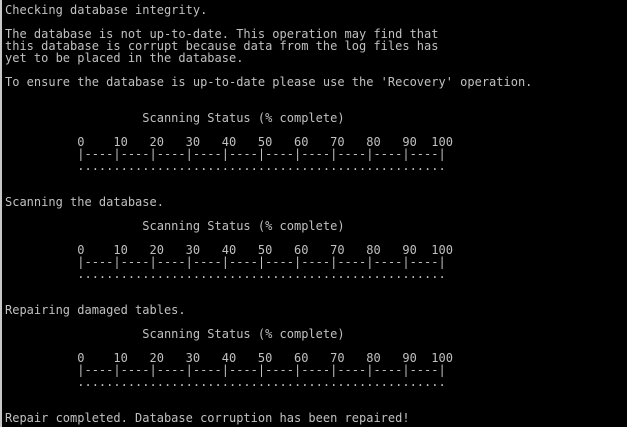 This screenshot has width=627, height=427. What do you see at coordinates (175, 118) in the screenshot?
I see `scanning-status-title-1: Scanning Status (% complete)` at bounding box center [175, 118].